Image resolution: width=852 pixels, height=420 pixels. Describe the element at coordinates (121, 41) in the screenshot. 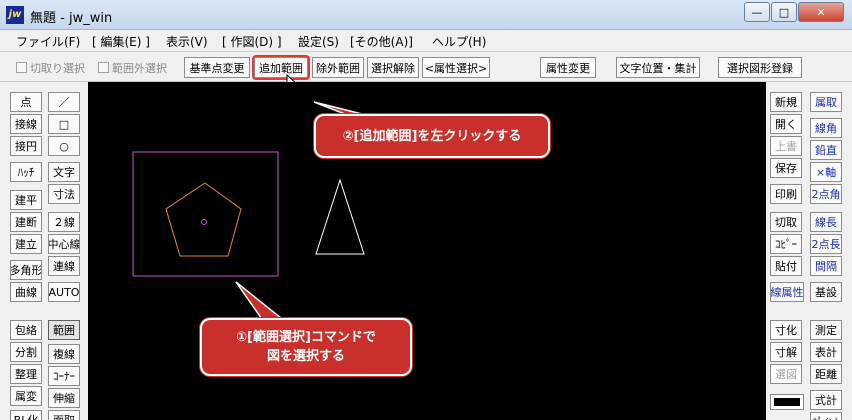

I see `menu-edit: [ 編集(E) ]` at that location.